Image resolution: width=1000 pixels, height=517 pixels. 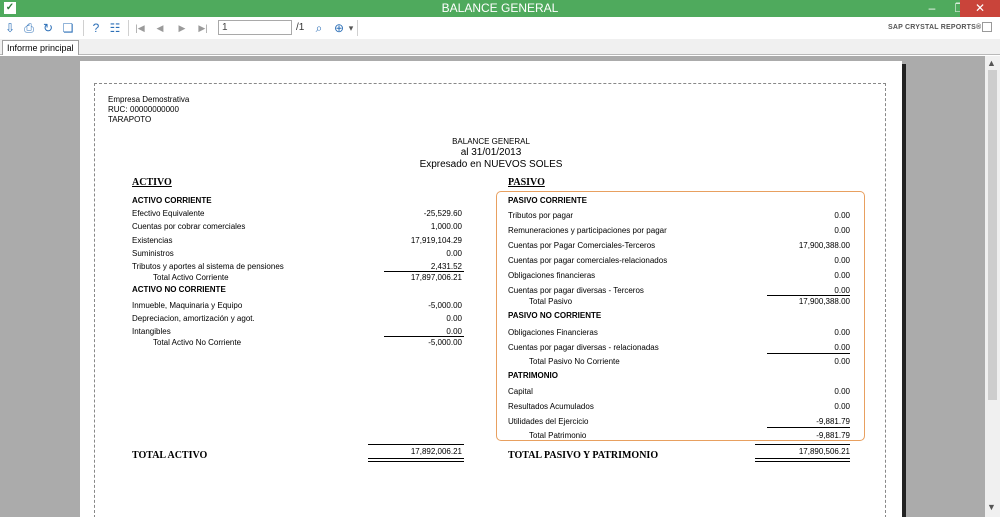 What do you see at coordinates (842, 361) in the screenshot?
I see `total-pasivo-no-corriente-value: 0.00` at bounding box center [842, 361].